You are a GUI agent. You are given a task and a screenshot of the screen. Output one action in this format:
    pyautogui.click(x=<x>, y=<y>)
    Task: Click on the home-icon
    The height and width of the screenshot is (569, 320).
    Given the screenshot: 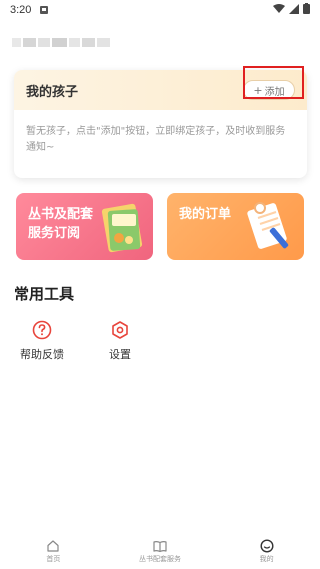 What is the action you would take?
    pyautogui.click(x=53, y=545)
    